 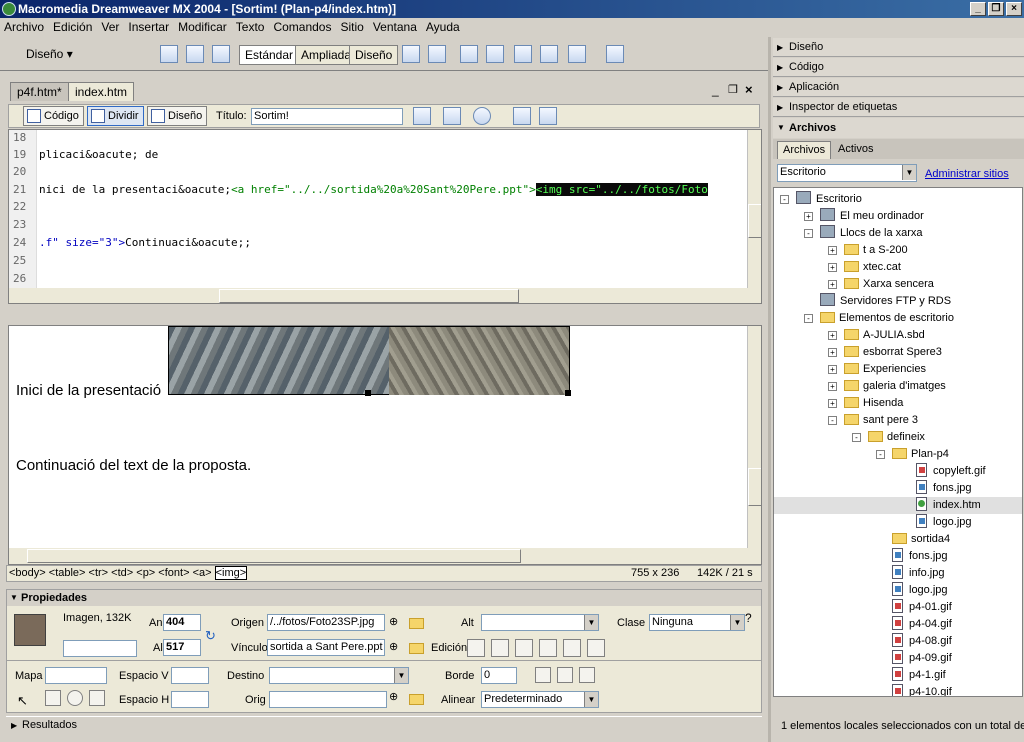 What do you see at coordinates (540, 699) in the screenshot?
I see `align-select: Predeterminado ▼` at bounding box center [540, 699].